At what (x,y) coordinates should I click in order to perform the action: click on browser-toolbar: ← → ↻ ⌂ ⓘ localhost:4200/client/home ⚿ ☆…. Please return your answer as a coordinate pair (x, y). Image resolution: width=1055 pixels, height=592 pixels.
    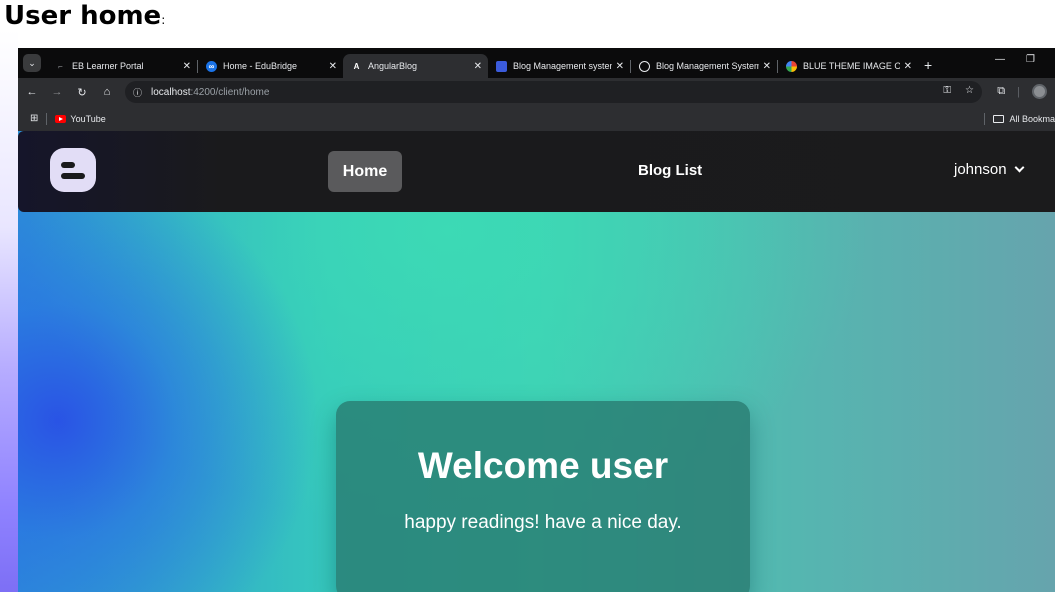
    Looking at the image, I should click on (536, 92).